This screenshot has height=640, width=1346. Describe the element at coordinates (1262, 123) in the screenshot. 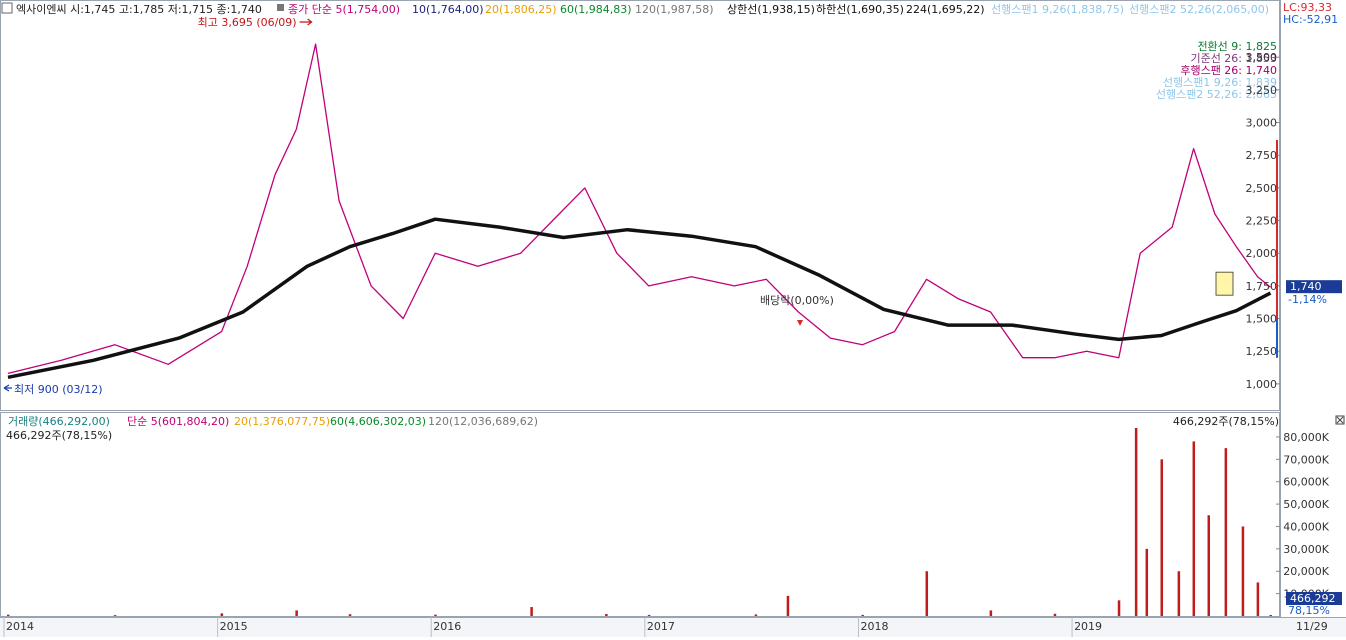

I see `price-y-tick-label: 3,000` at that location.